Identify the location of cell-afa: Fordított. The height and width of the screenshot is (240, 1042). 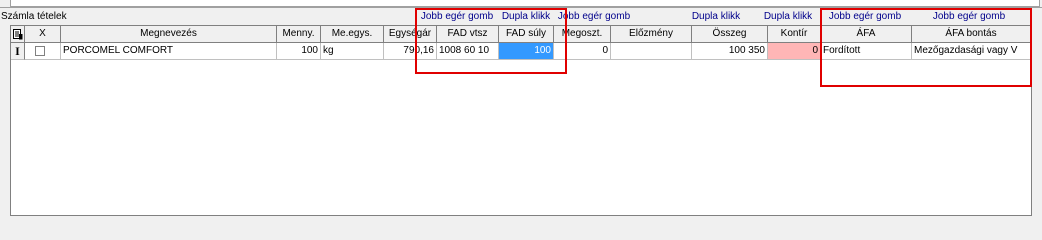
(866, 51).